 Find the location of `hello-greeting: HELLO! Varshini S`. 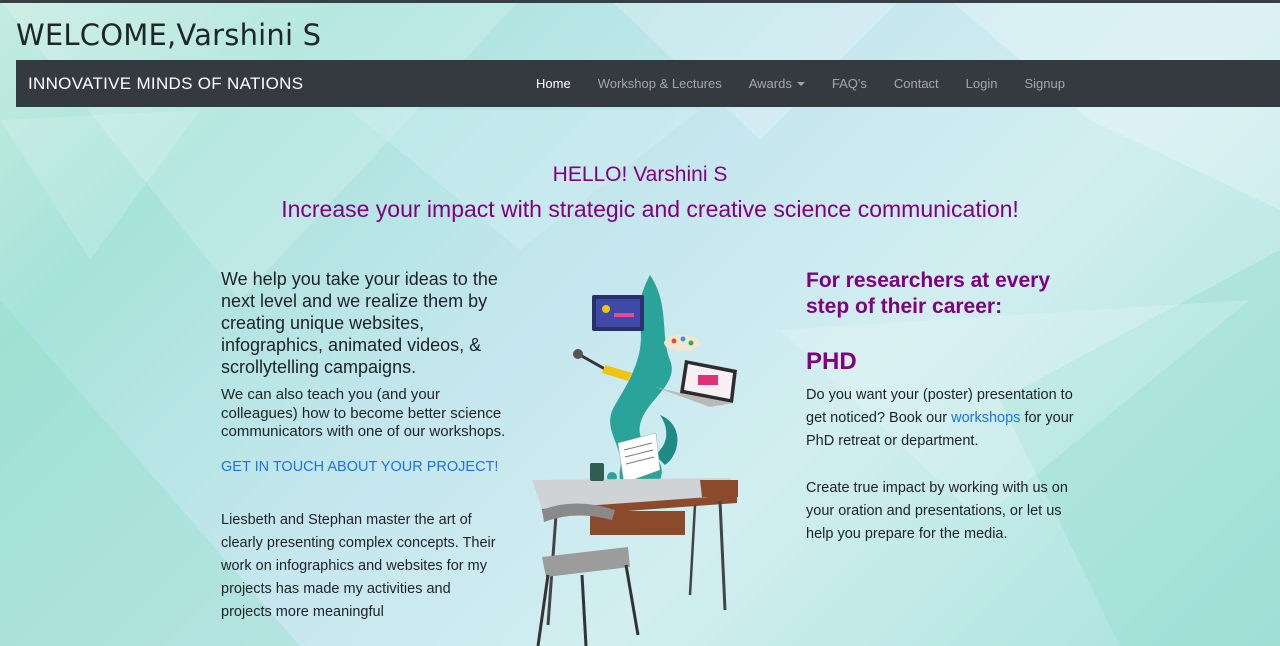

hello-greeting: HELLO! Varshini S is located at coordinates (640, 174).